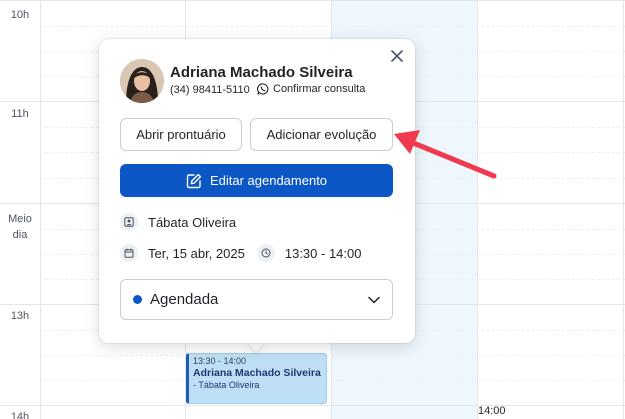 The width and height of the screenshot is (625, 419). Describe the element at coordinates (321, 134) in the screenshot. I see `add-evolution-button: Adicionar evolução` at that location.